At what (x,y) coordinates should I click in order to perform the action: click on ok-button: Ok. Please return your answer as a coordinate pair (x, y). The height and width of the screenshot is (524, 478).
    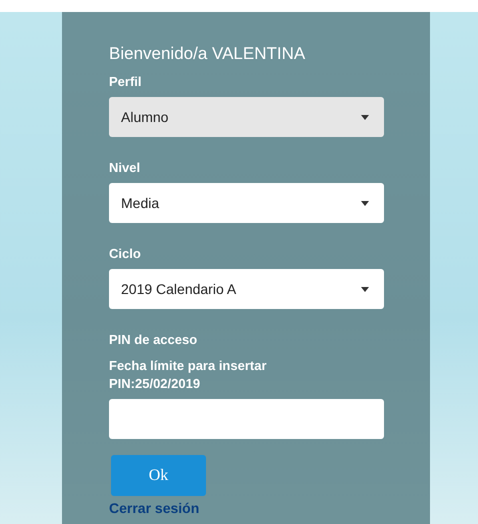
    Looking at the image, I should click on (158, 475).